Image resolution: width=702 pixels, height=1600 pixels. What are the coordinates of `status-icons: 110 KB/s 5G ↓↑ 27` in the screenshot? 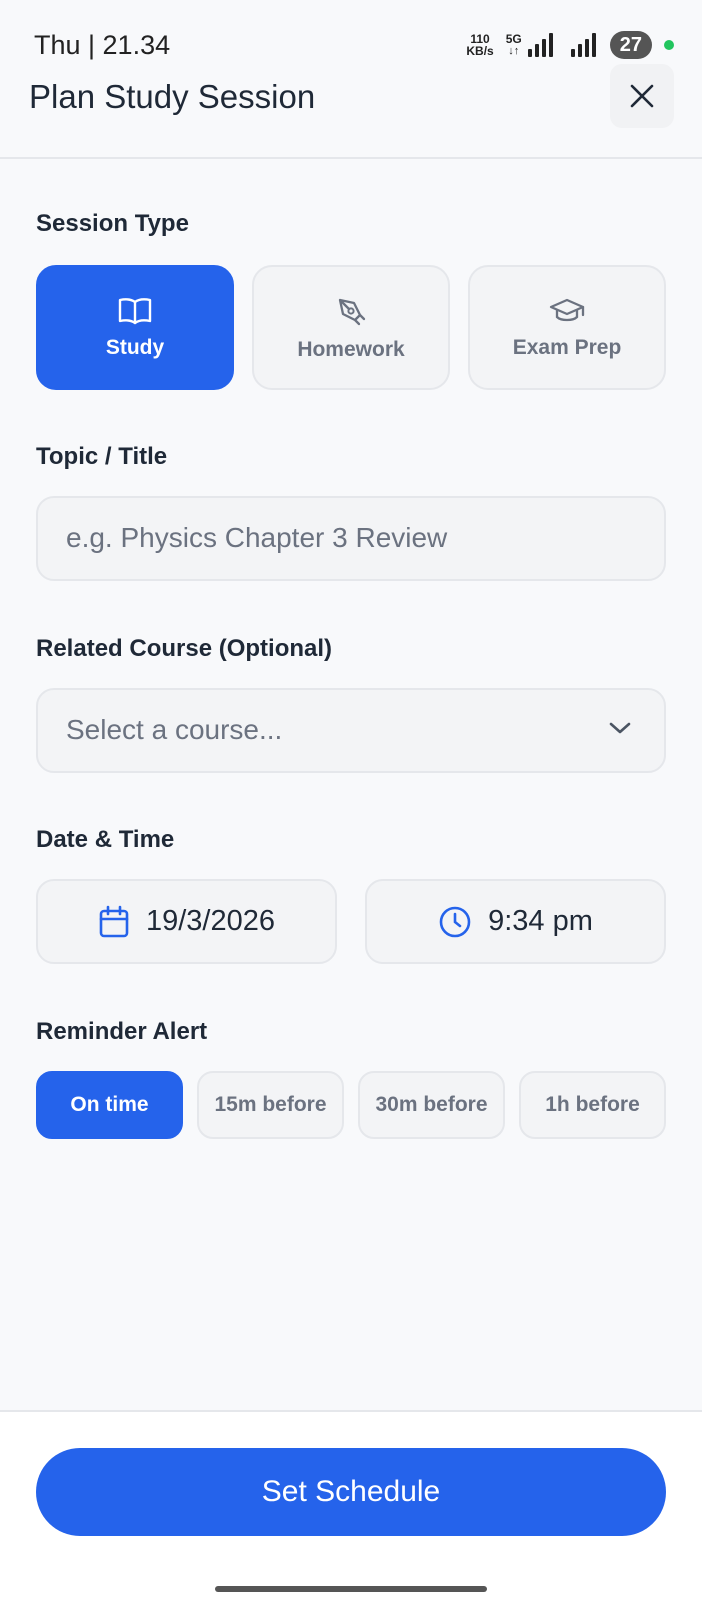 It's located at (570, 45).